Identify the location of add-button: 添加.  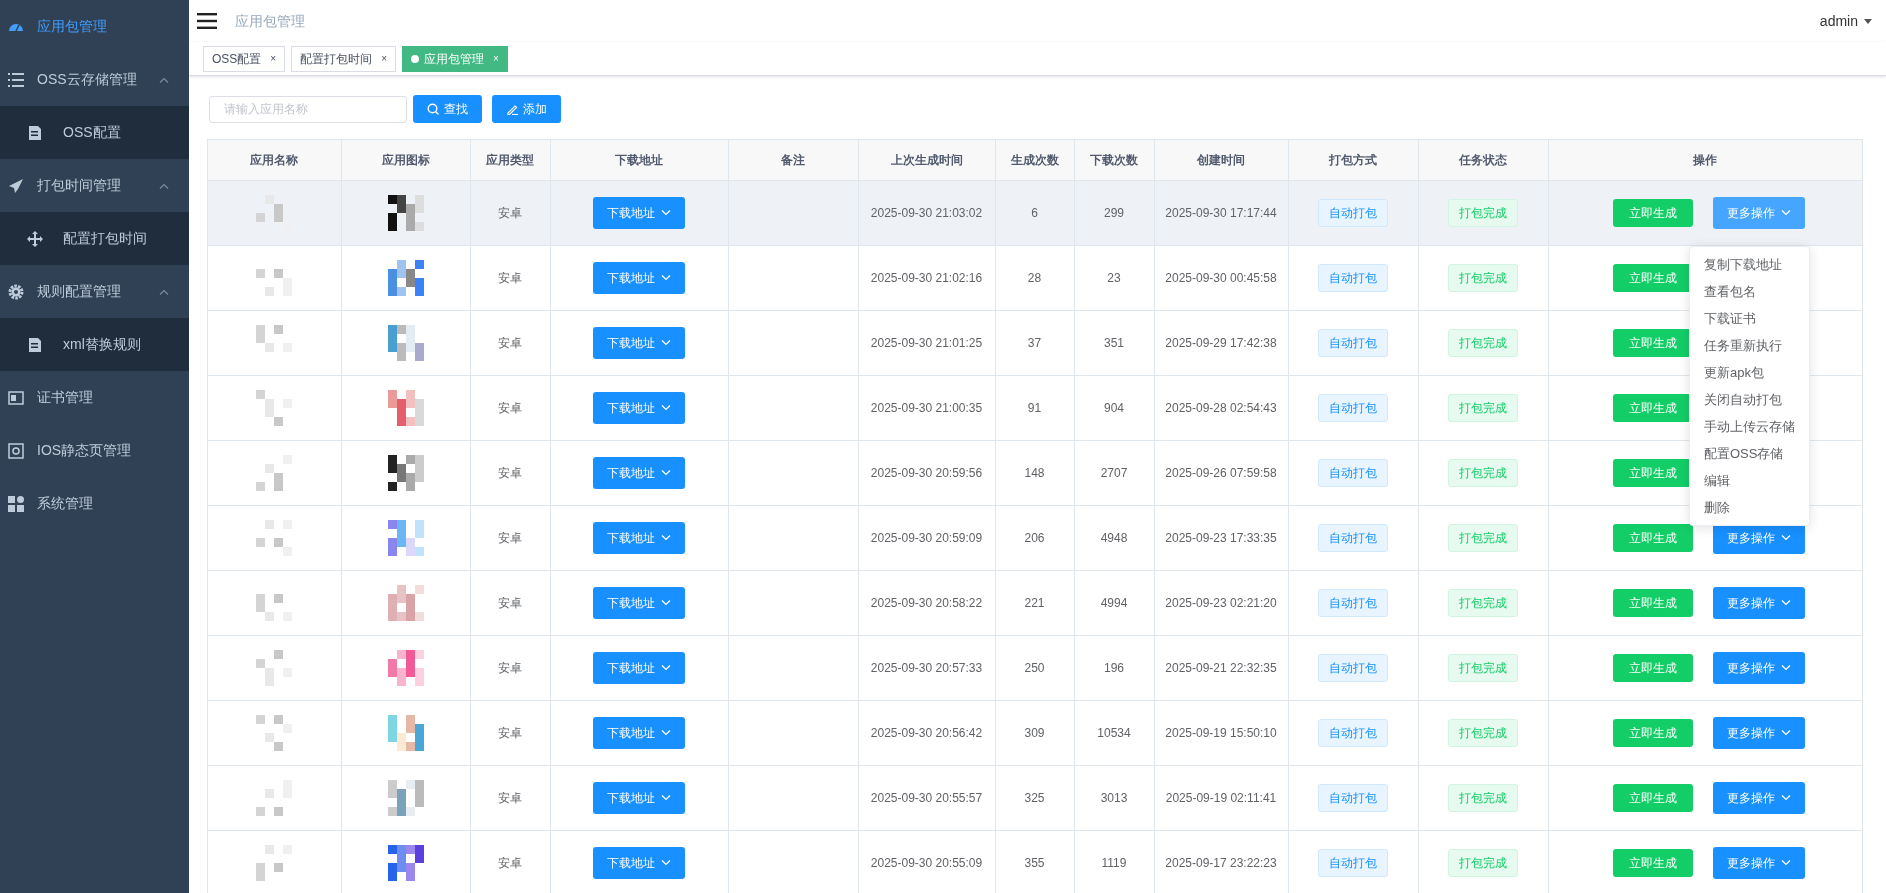
(526, 109).